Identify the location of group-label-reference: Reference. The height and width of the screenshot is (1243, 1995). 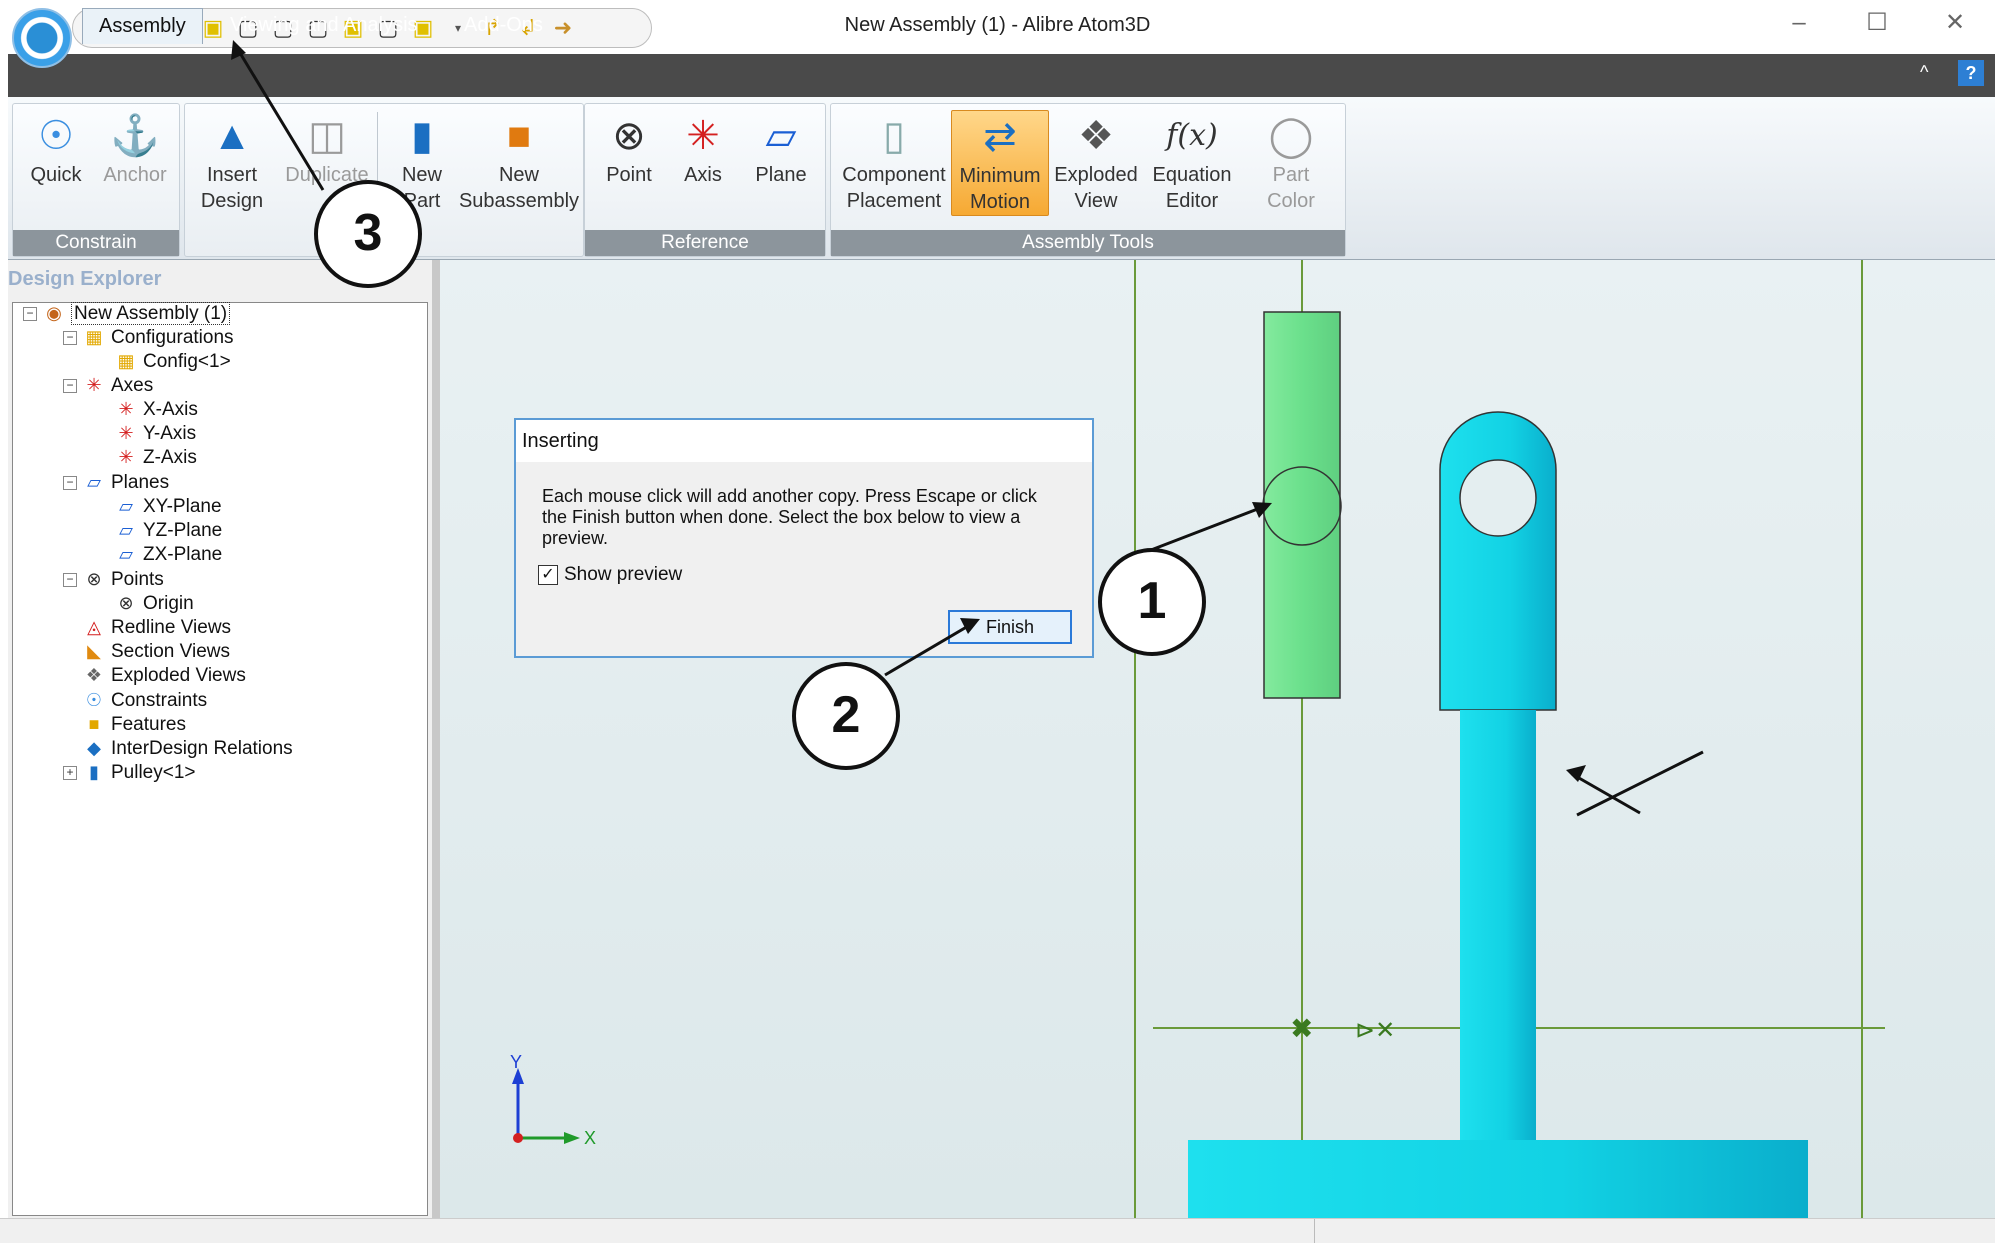
(705, 243).